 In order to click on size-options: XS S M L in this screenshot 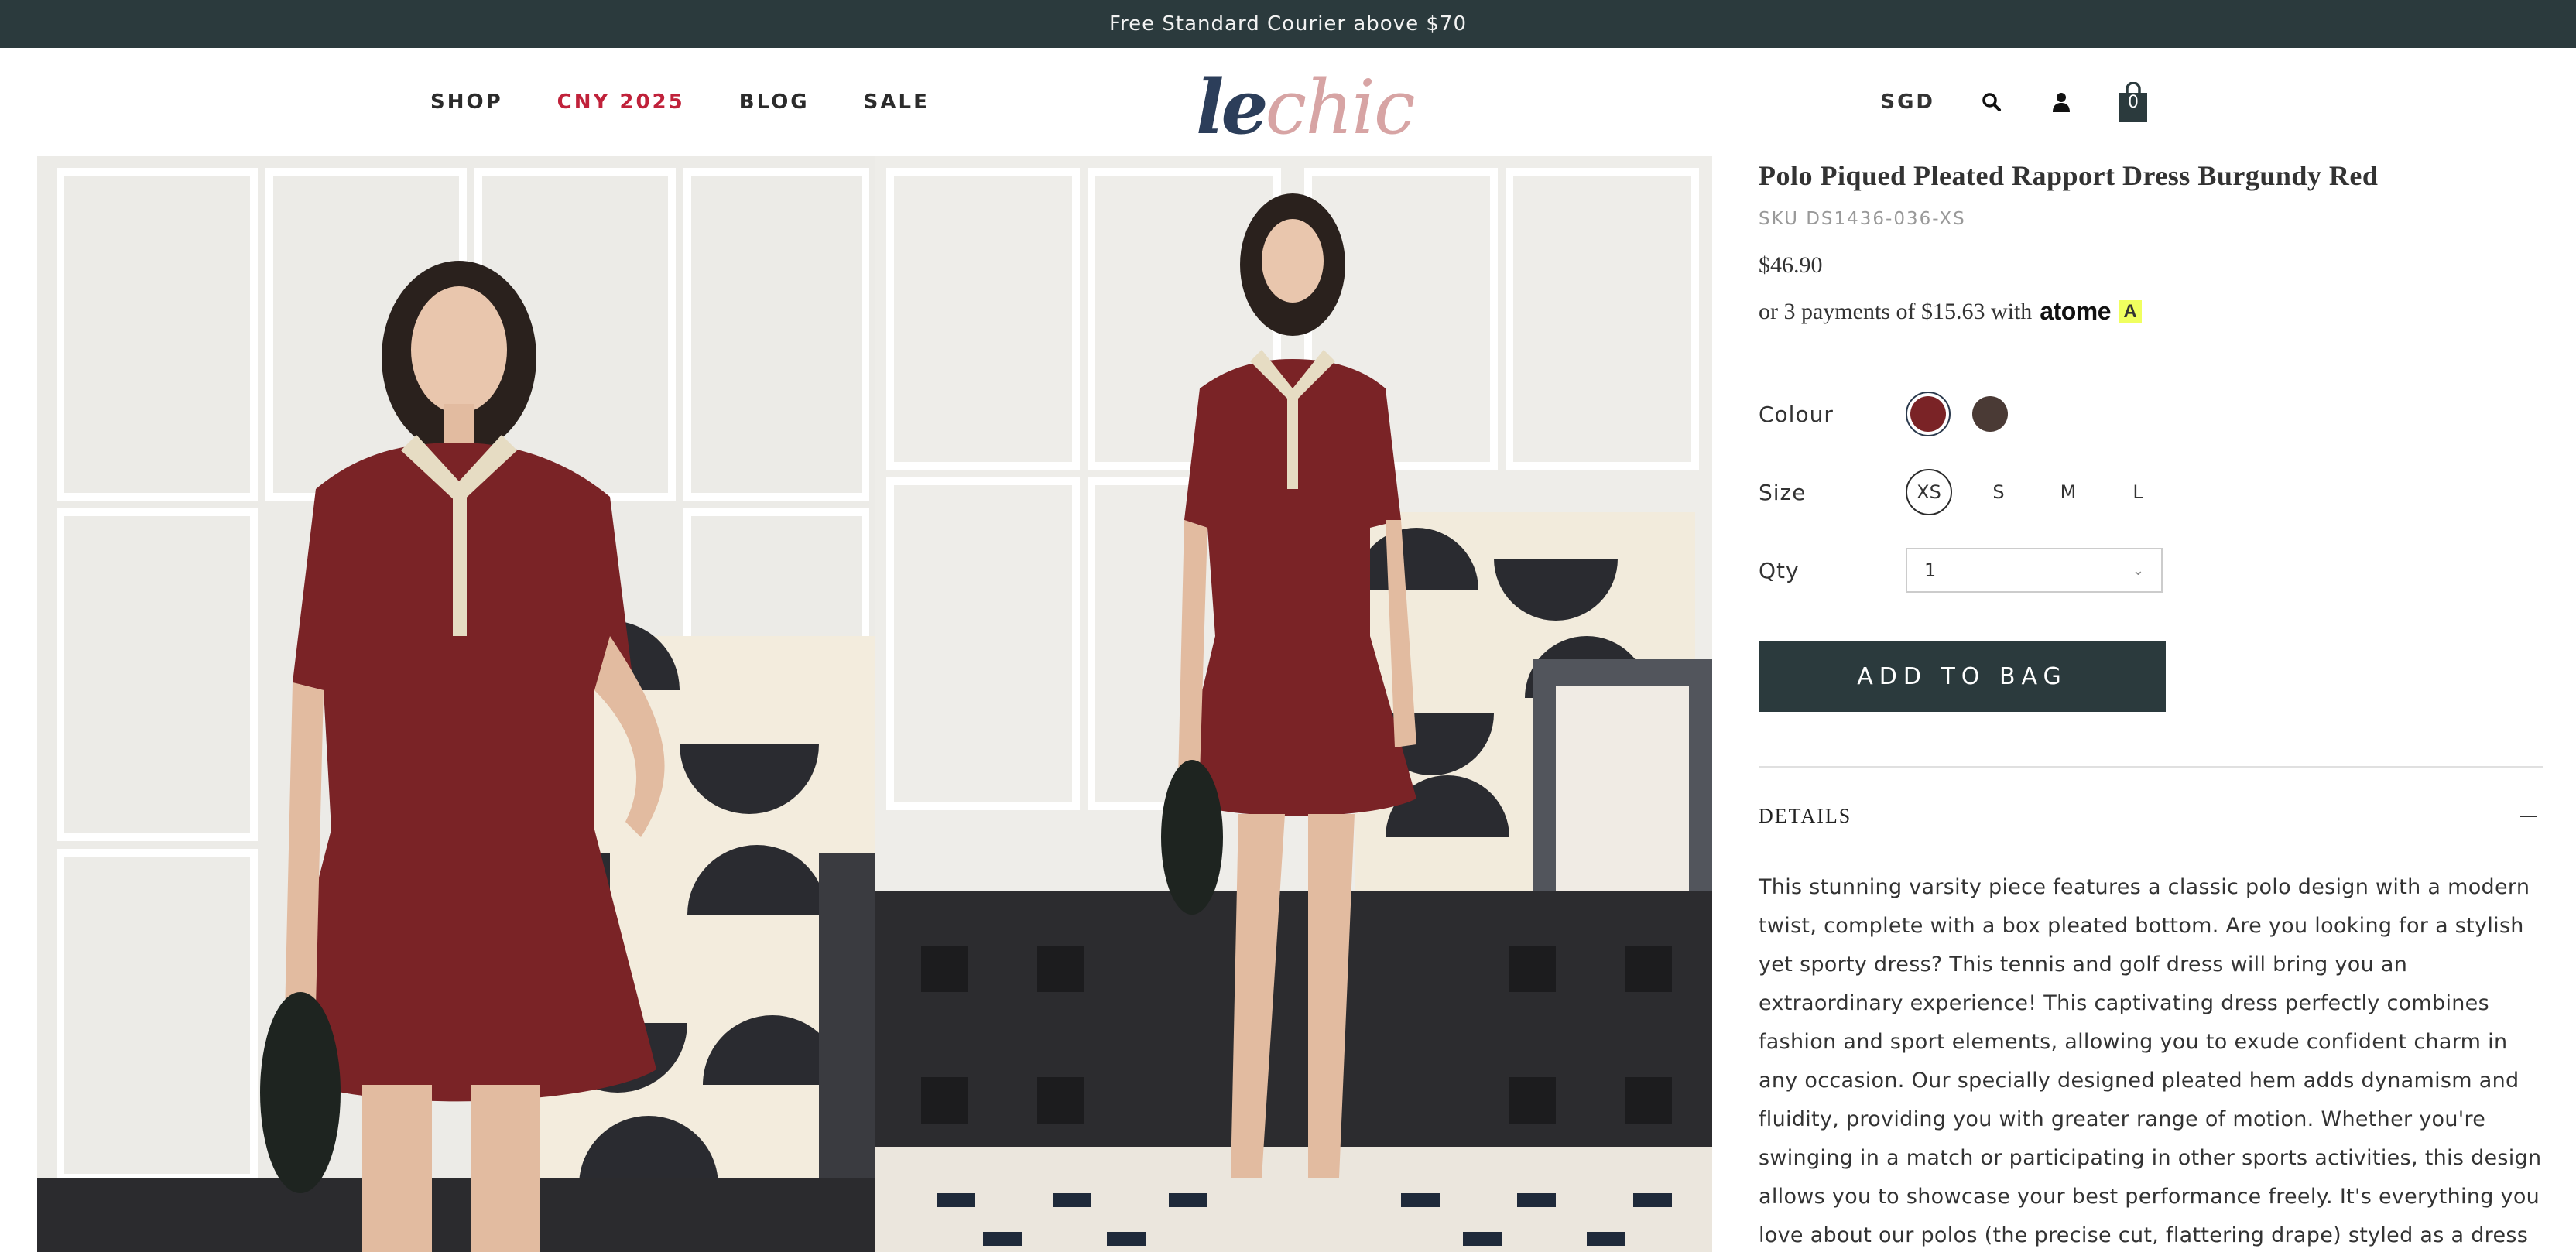, I will do `click(2033, 492)`.